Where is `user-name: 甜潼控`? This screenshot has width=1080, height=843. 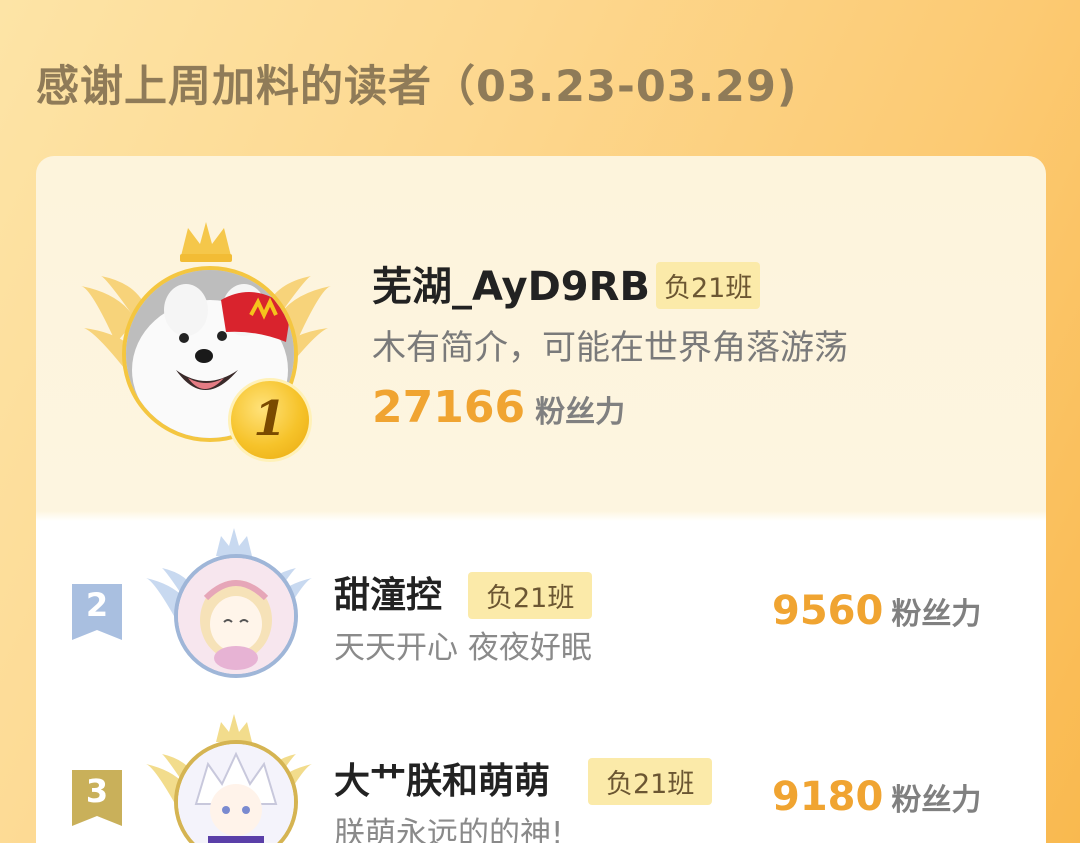 user-name: 甜潼控 is located at coordinates (388, 592).